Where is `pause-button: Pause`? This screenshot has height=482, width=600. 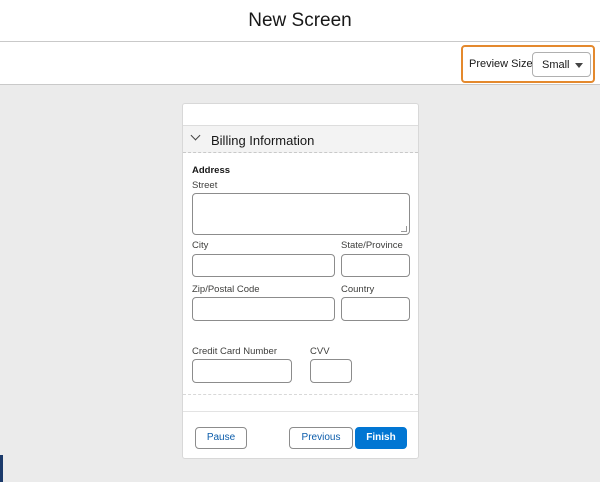
pause-button: Pause is located at coordinates (221, 438).